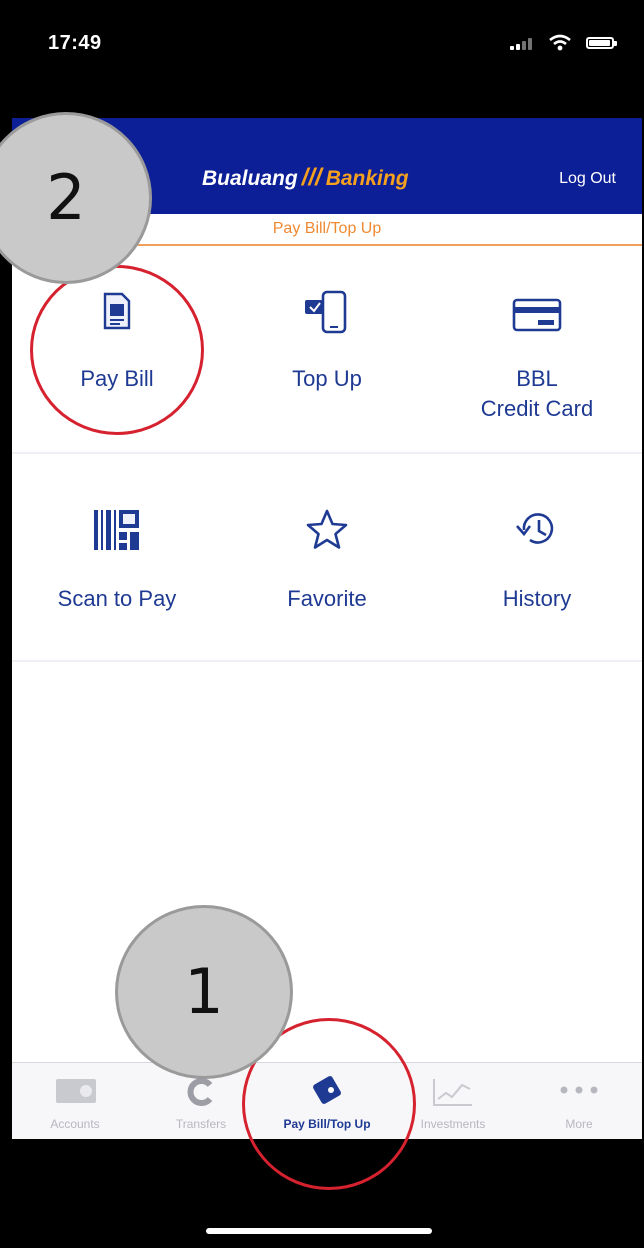  What do you see at coordinates (560, 42) in the screenshot?
I see `wifi-icon` at bounding box center [560, 42].